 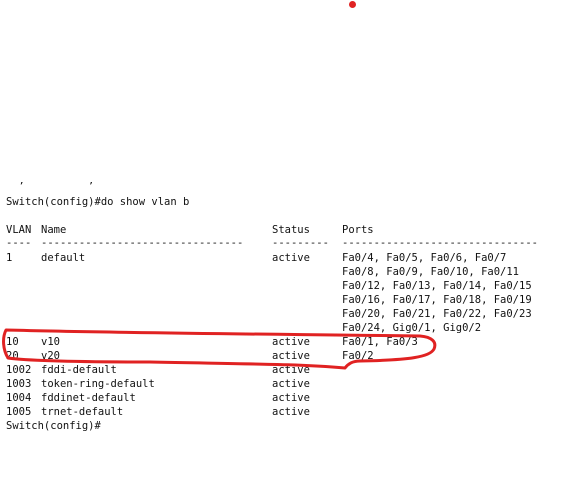 I want to click on vlan-ports: Fa0/1, Fa0/3, so click(x=380, y=342).